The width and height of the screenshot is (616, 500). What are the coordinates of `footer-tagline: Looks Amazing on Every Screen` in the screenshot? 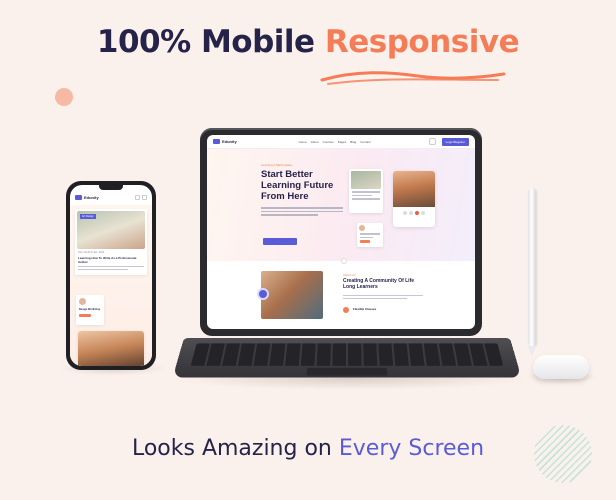 It's located at (308, 448).